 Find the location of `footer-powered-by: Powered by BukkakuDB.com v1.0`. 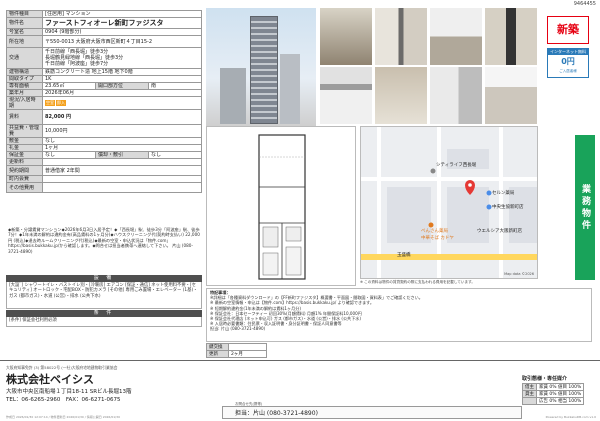

footer-powered-by: Powered by BukkakuDB.com v1.0 is located at coordinates (570, 417).